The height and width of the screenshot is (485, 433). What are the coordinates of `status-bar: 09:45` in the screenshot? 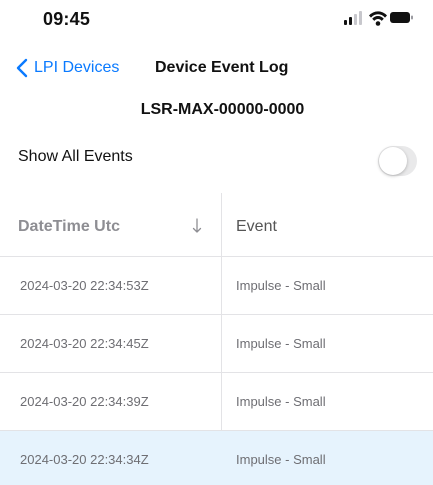 It's located at (216, 20).